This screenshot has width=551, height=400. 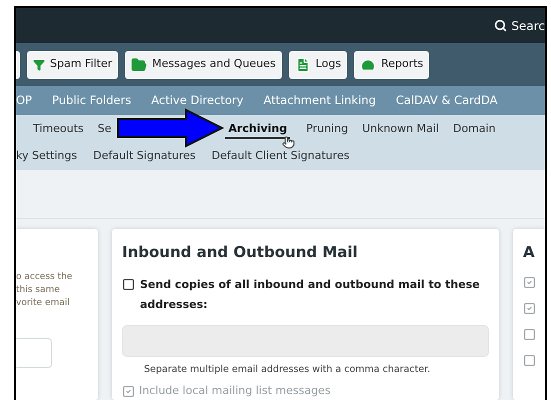 I want to click on subtab: Domain, so click(x=474, y=130).